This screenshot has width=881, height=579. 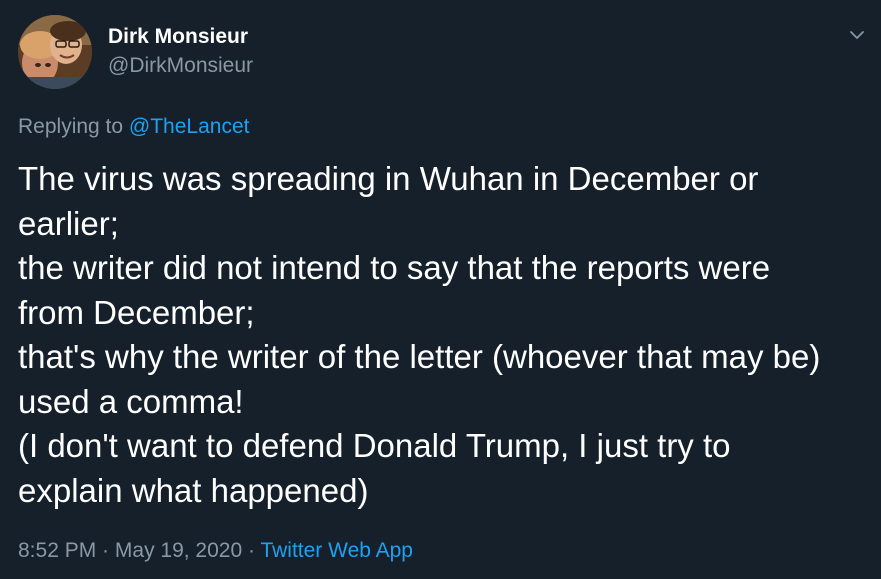 What do you see at coordinates (178, 37) in the screenshot?
I see `author-display-name: Dirk Monsieur` at bounding box center [178, 37].